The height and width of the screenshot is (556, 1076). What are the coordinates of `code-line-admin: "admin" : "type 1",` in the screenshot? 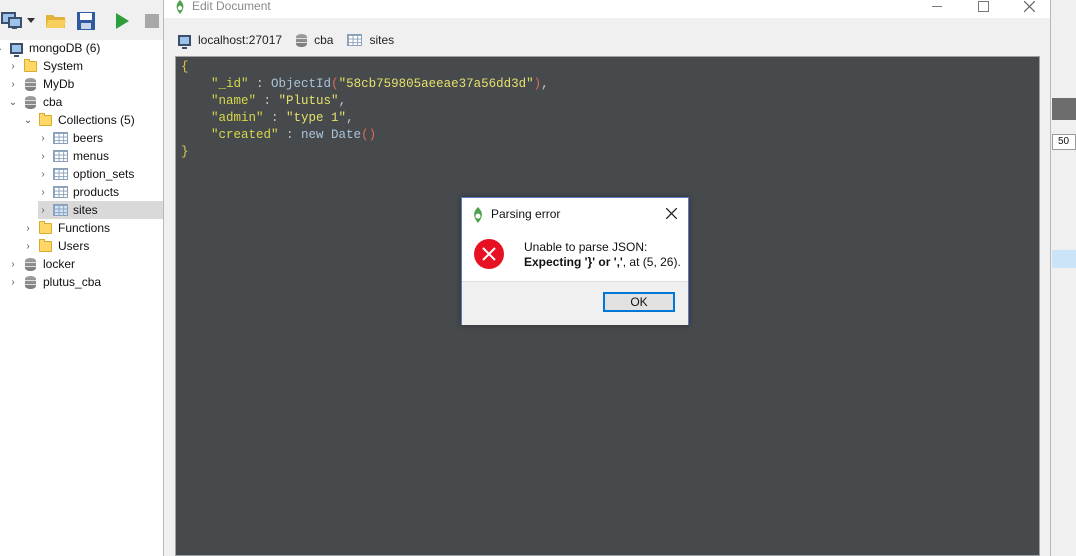 It's located at (267, 118).